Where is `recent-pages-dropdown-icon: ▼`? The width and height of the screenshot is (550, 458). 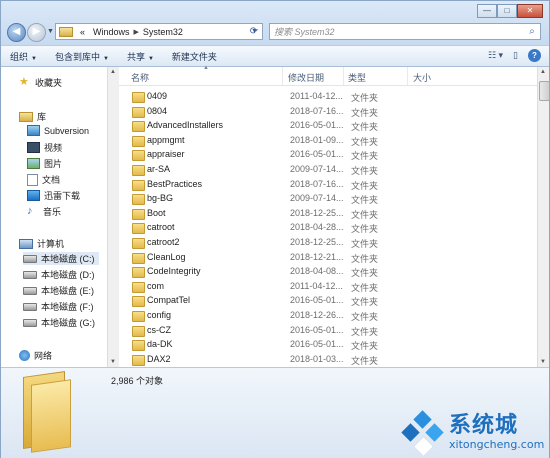
recent-pages-dropdown-icon: ▼ is located at coordinates (50, 31).